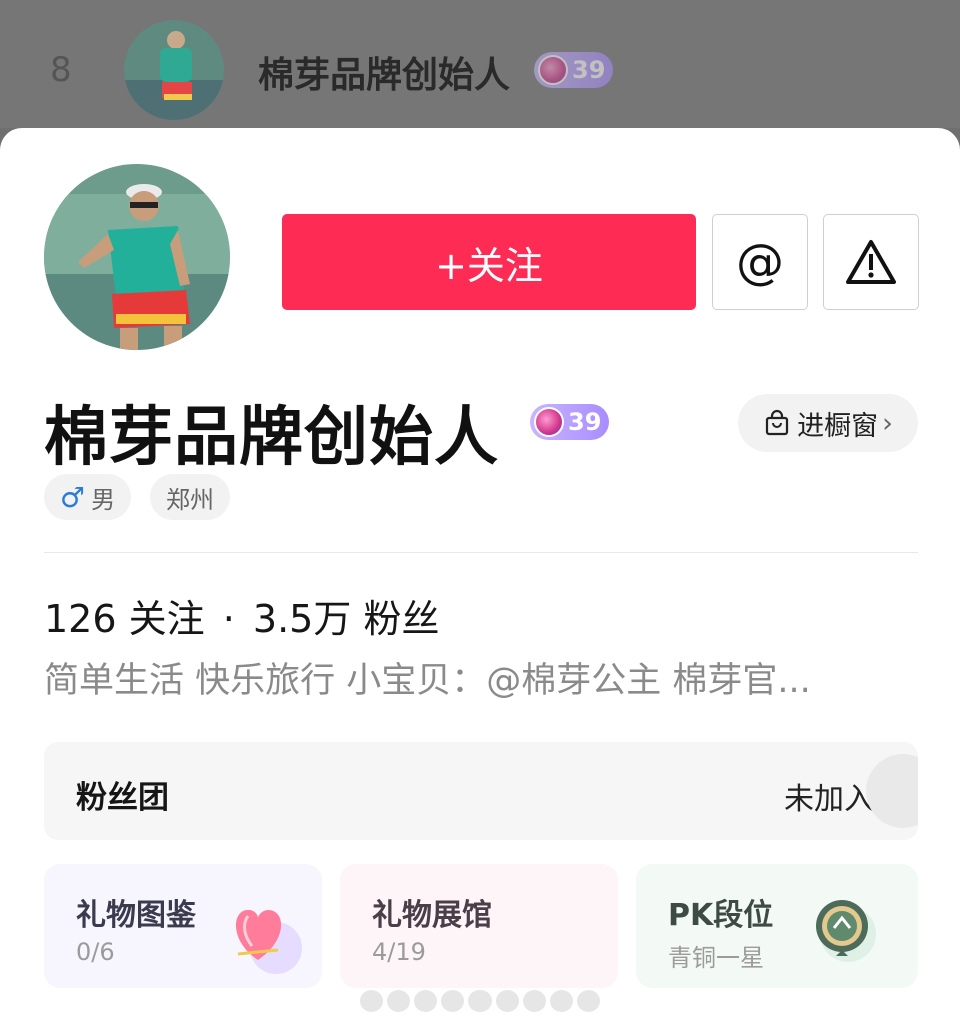 This screenshot has width=960, height=1032. Describe the element at coordinates (401, 619) in the screenshot. I see `fans-label: 粉丝` at that location.